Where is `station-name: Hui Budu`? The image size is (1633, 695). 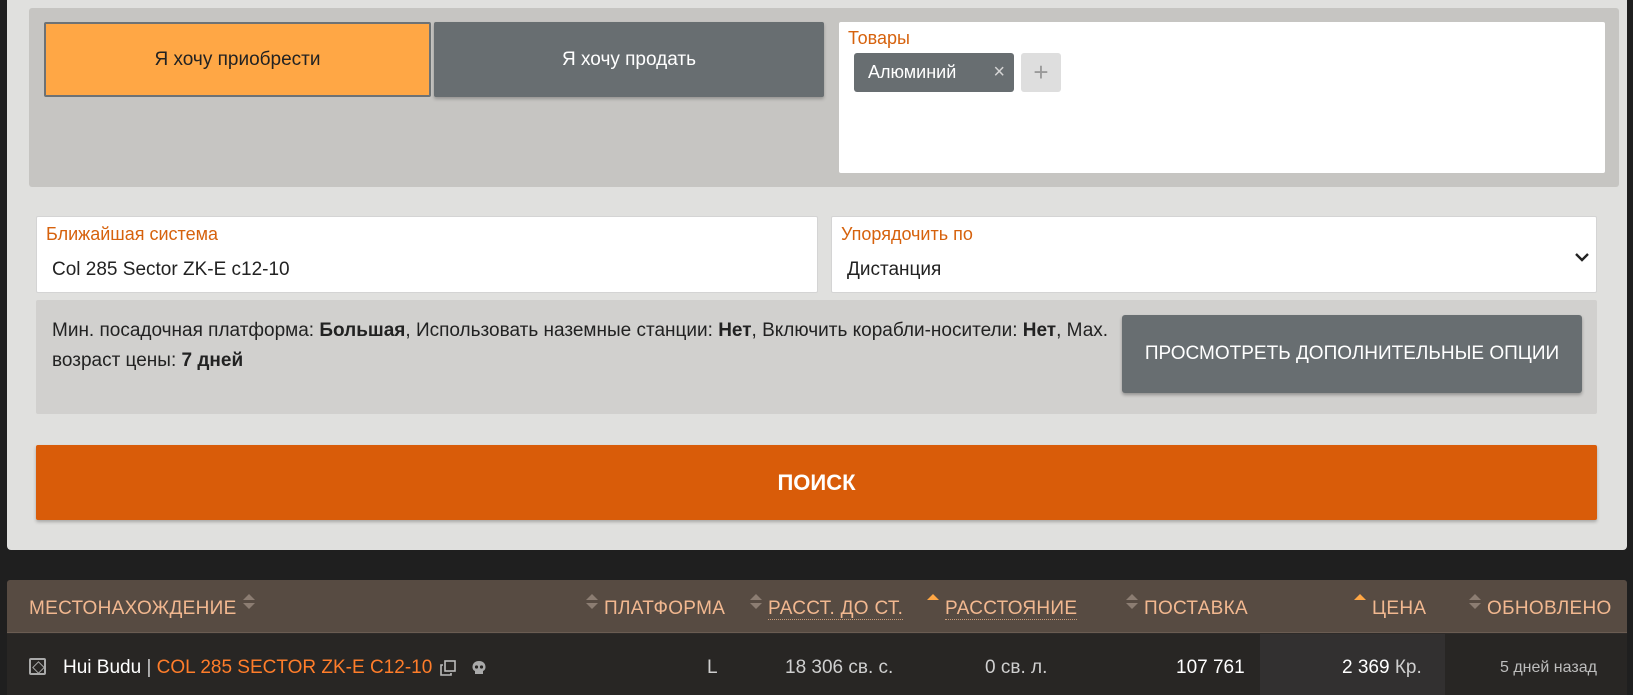
station-name: Hui Budu is located at coordinates (102, 667).